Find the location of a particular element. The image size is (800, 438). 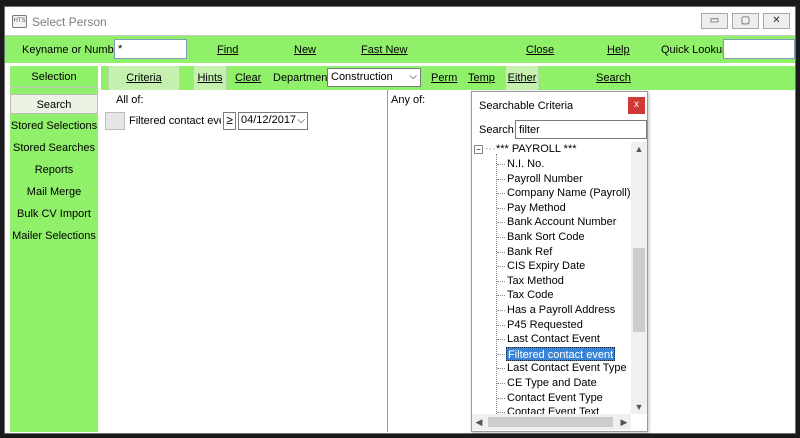

sidebar-item-stored-searches: Stored Searches is located at coordinates (54, 148).